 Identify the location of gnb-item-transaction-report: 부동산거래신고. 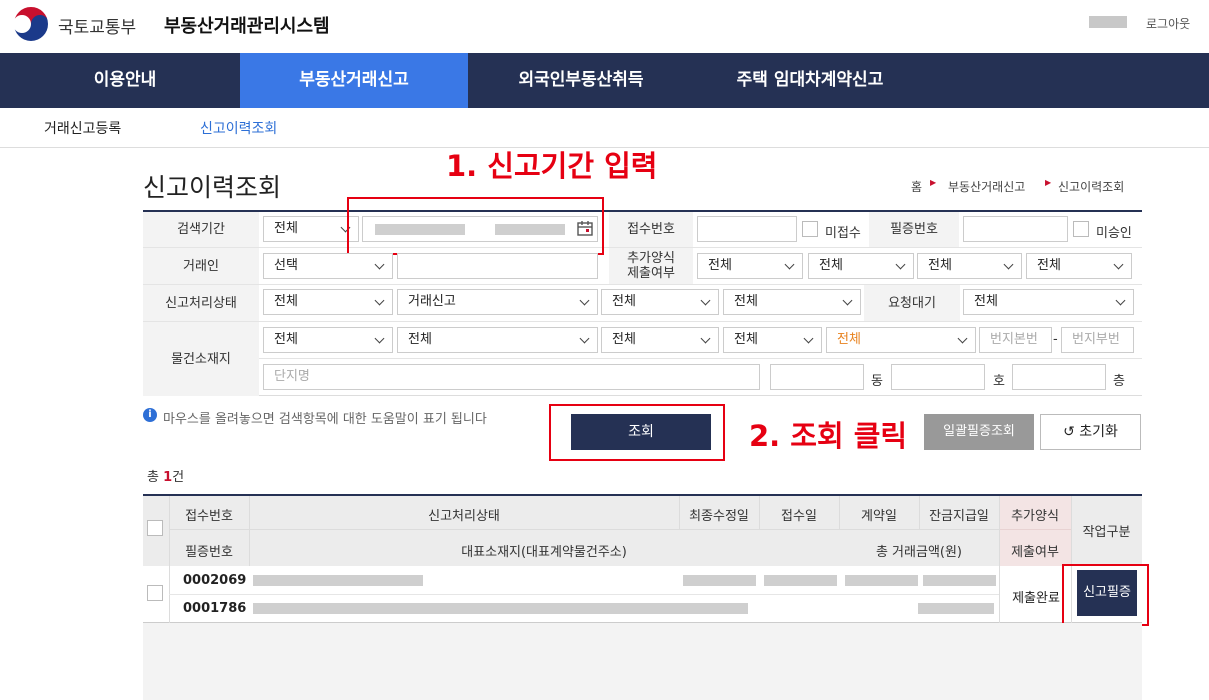
(354, 80).